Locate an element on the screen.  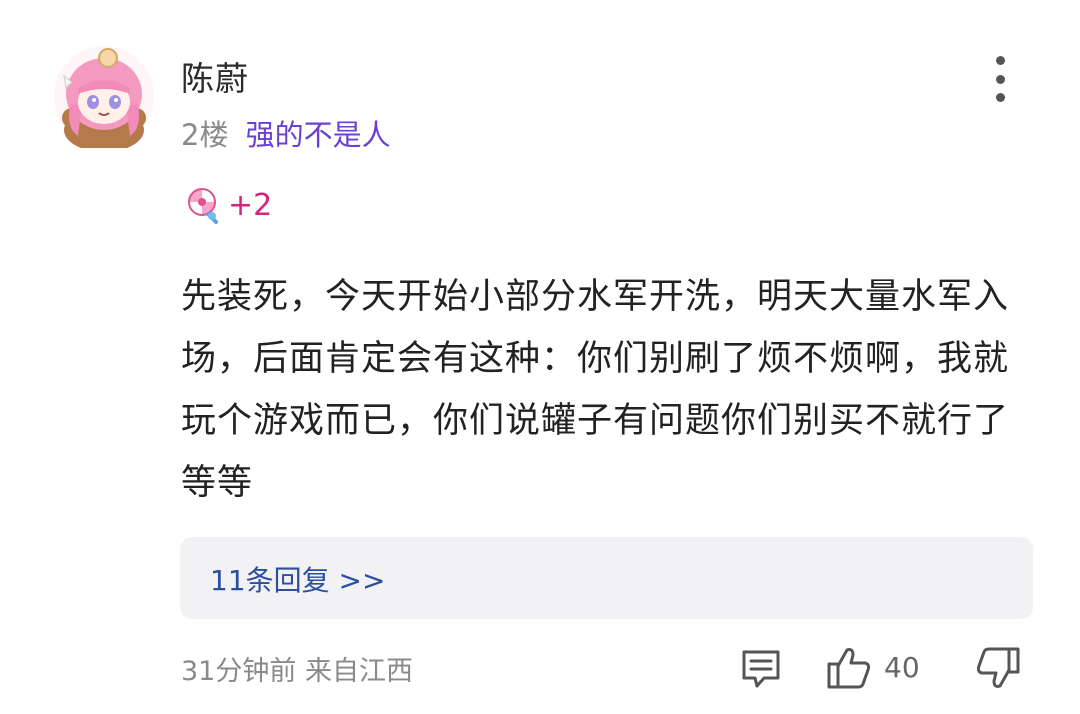
timestamp-location: 31分钟前 来自江西 is located at coordinates (297, 671).